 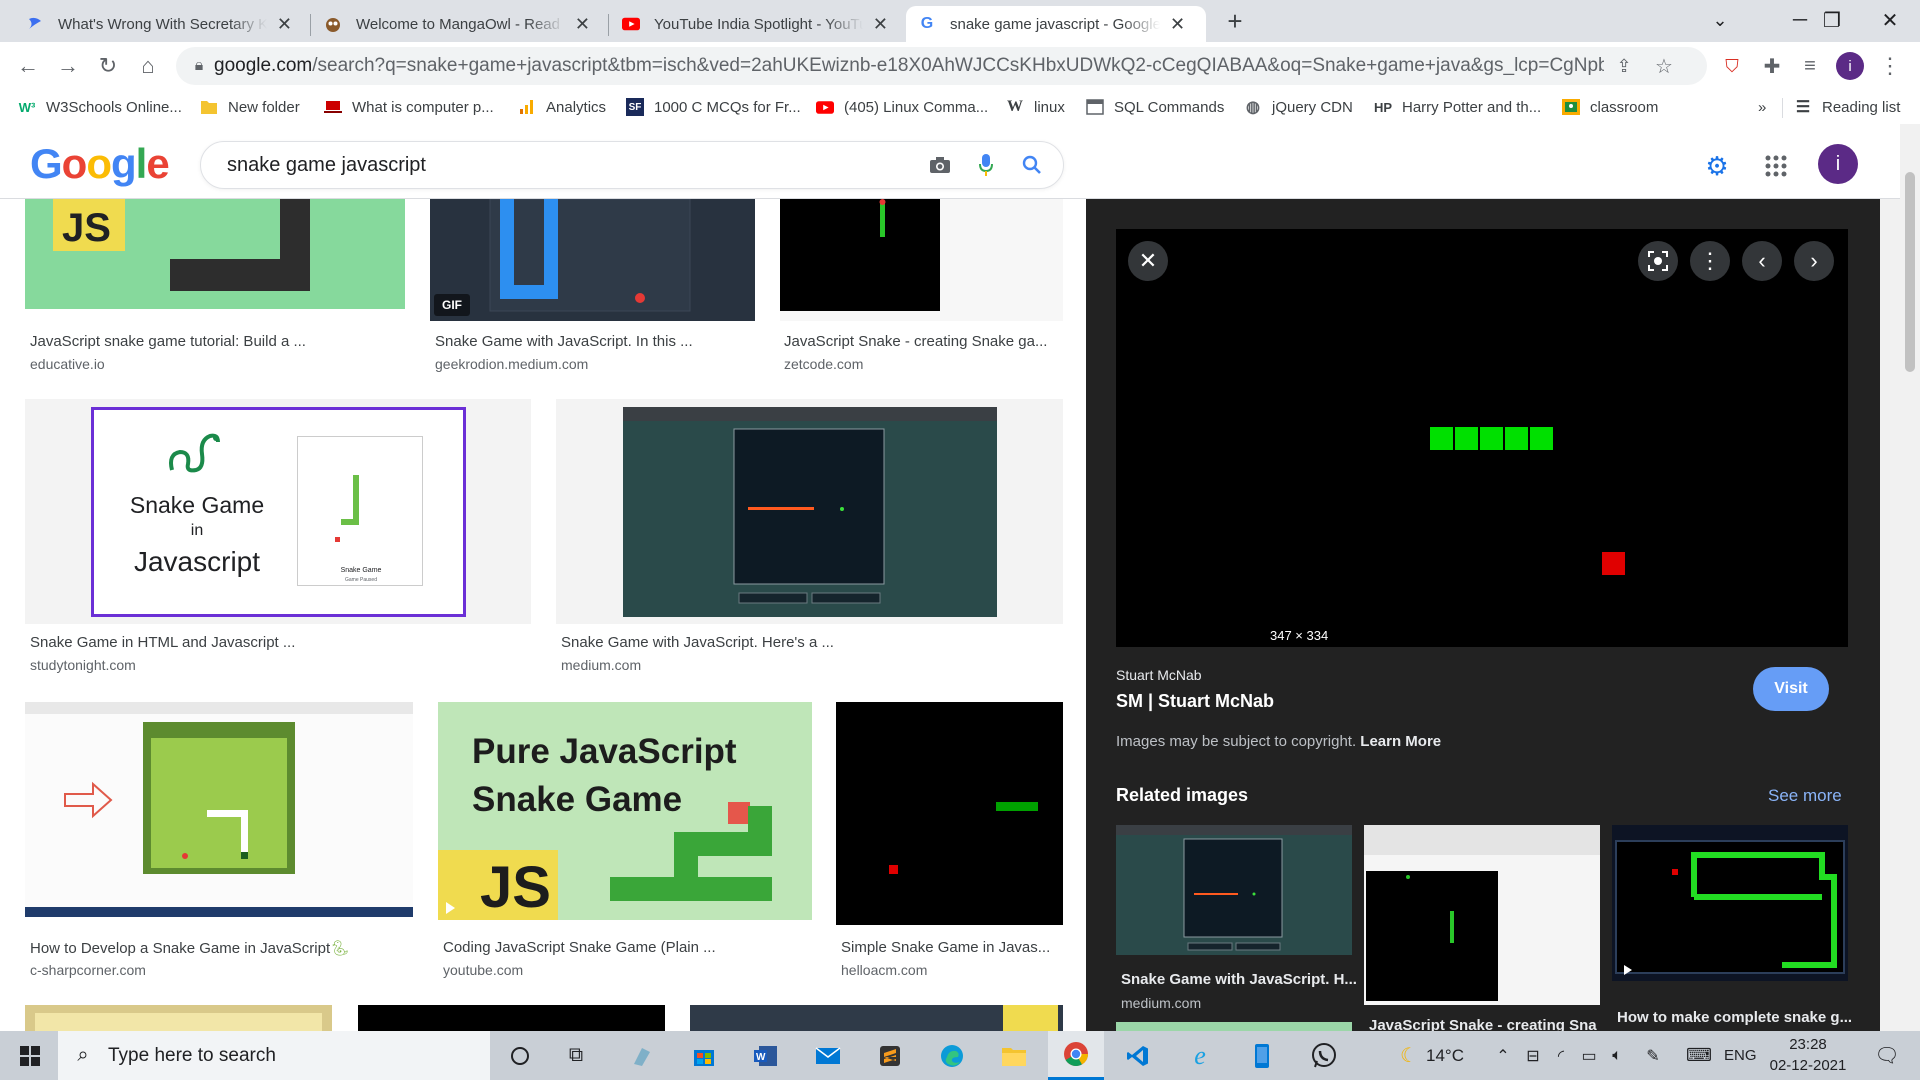 What do you see at coordinates (576, 1055) in the screenshot?
I see `task-view-icon: ⧉` at bounding box center [576, 1055].